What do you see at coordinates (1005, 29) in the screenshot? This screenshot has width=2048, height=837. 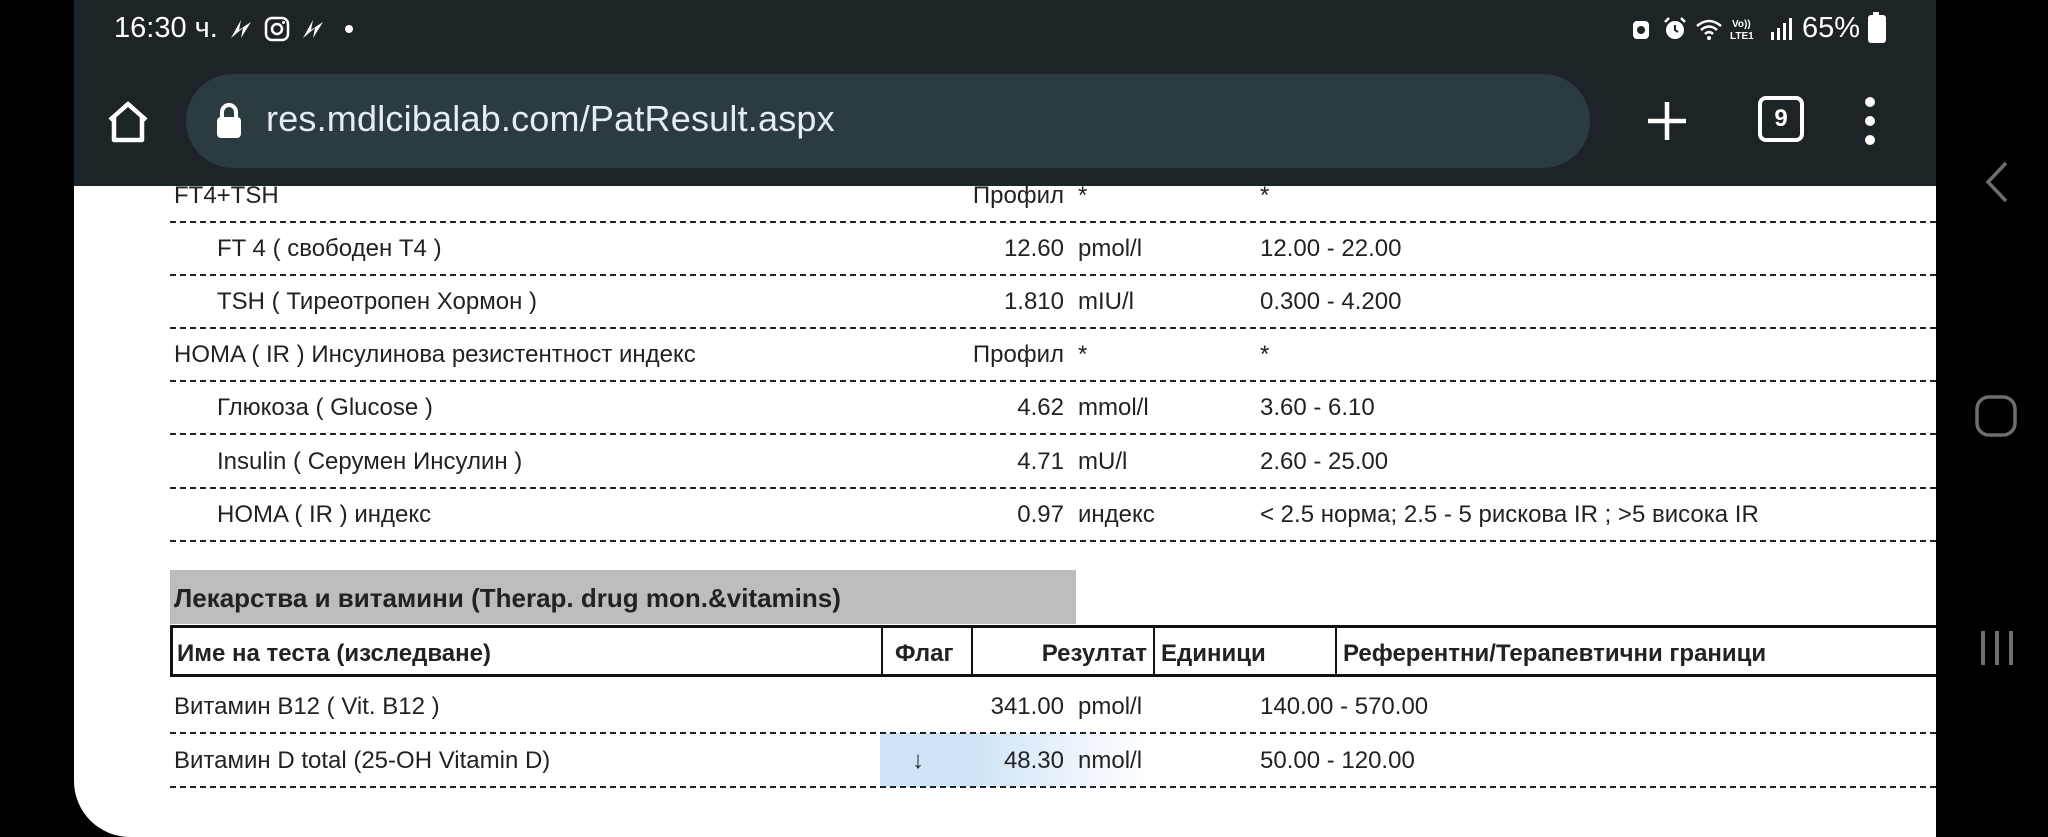 I see `status-bar: 16:30 ч. Vo)) LTE1 65%` at bounding box center [1005, 29].